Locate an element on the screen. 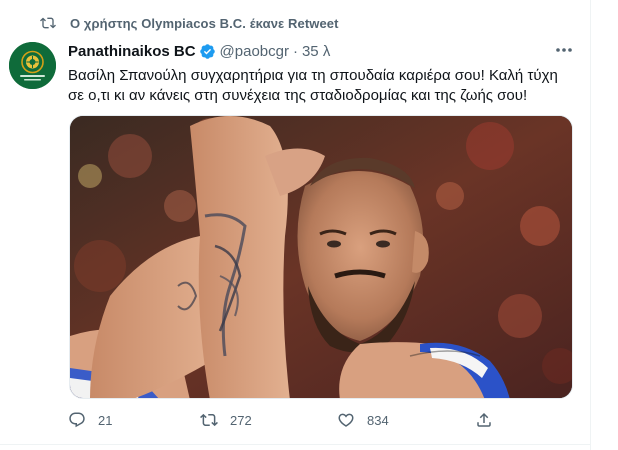 The height and width of the screenshot is (450, 618). more-options-button is located at coordinates (564, 50).